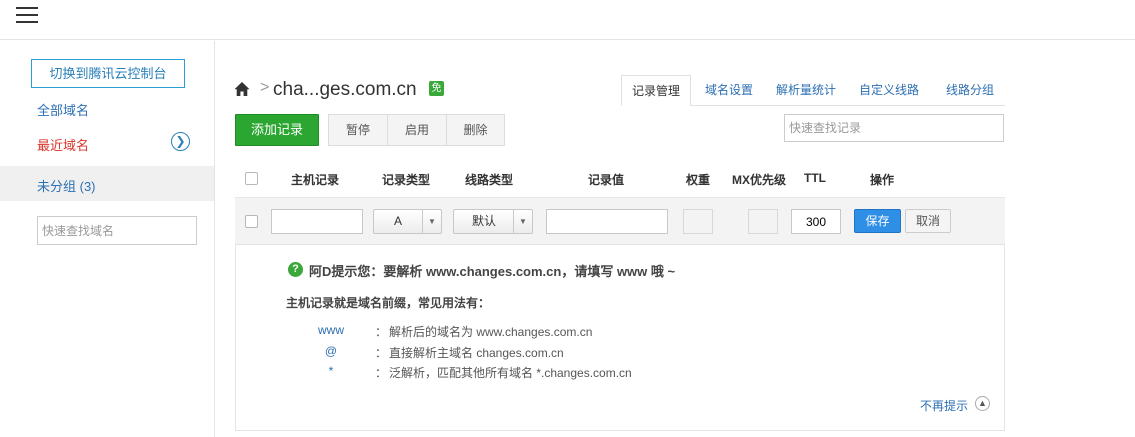 This screenshot has width=1135, height=437. I want to click on example-key-www: www, so click(331, 330).